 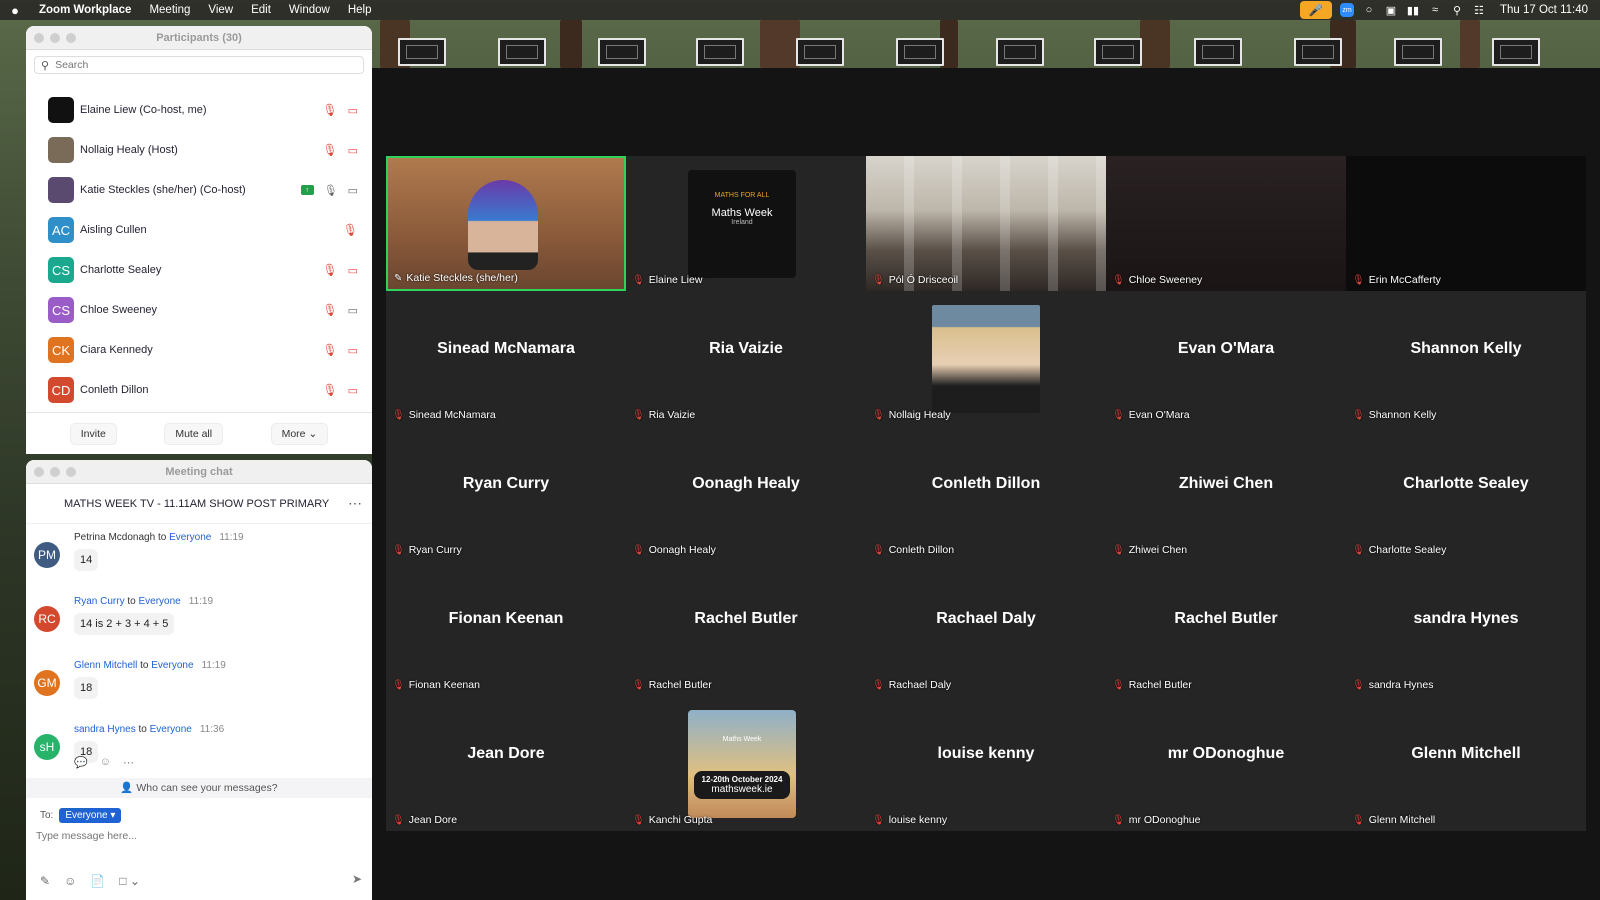 What do you see at coordinates (194, 433) in the screenshot?
I see `mute-all-button: Mute all` at bounding box center [194, 433].